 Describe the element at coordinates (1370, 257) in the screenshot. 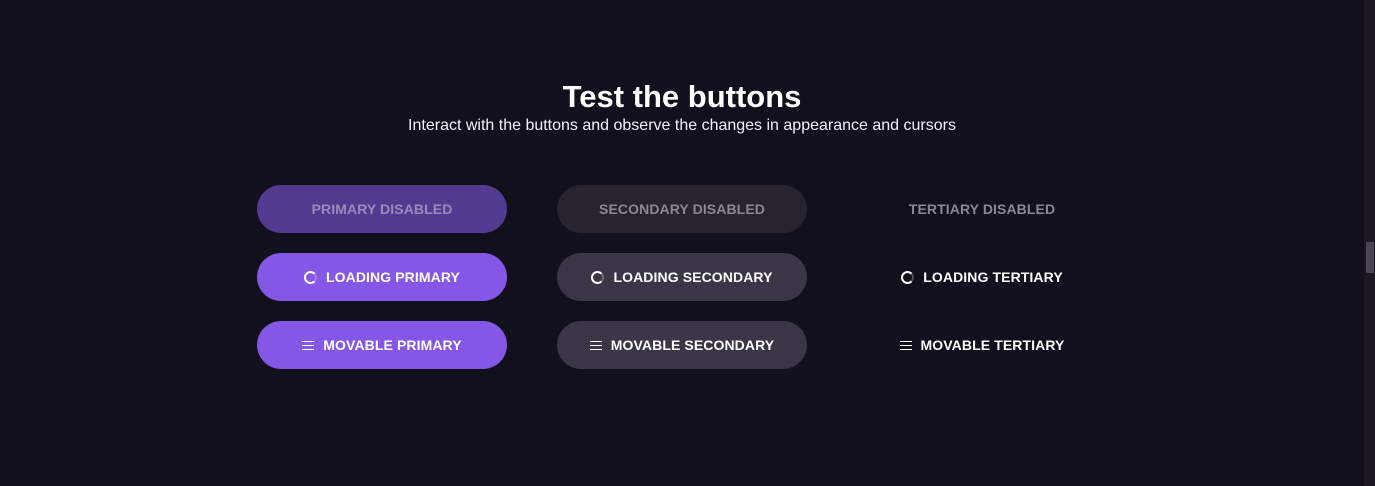

I see `scrollbar-thumb` at that location.